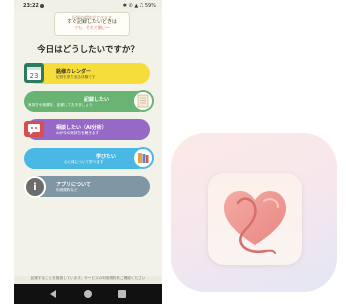 This screenshot has width=346, height=304. Describe the element at coordinates (34, 129) in the screenshot. I see `chat-icon` at that location.